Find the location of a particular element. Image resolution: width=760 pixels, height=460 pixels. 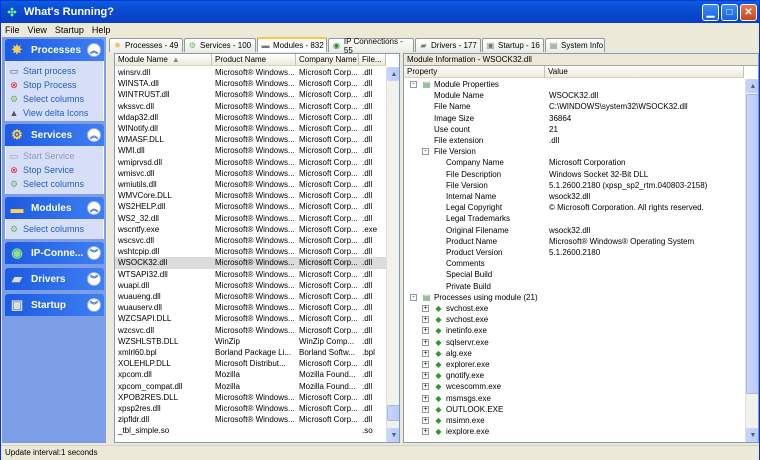

start-service-task: ▭ Start Service is located at coordinates (54, 156).